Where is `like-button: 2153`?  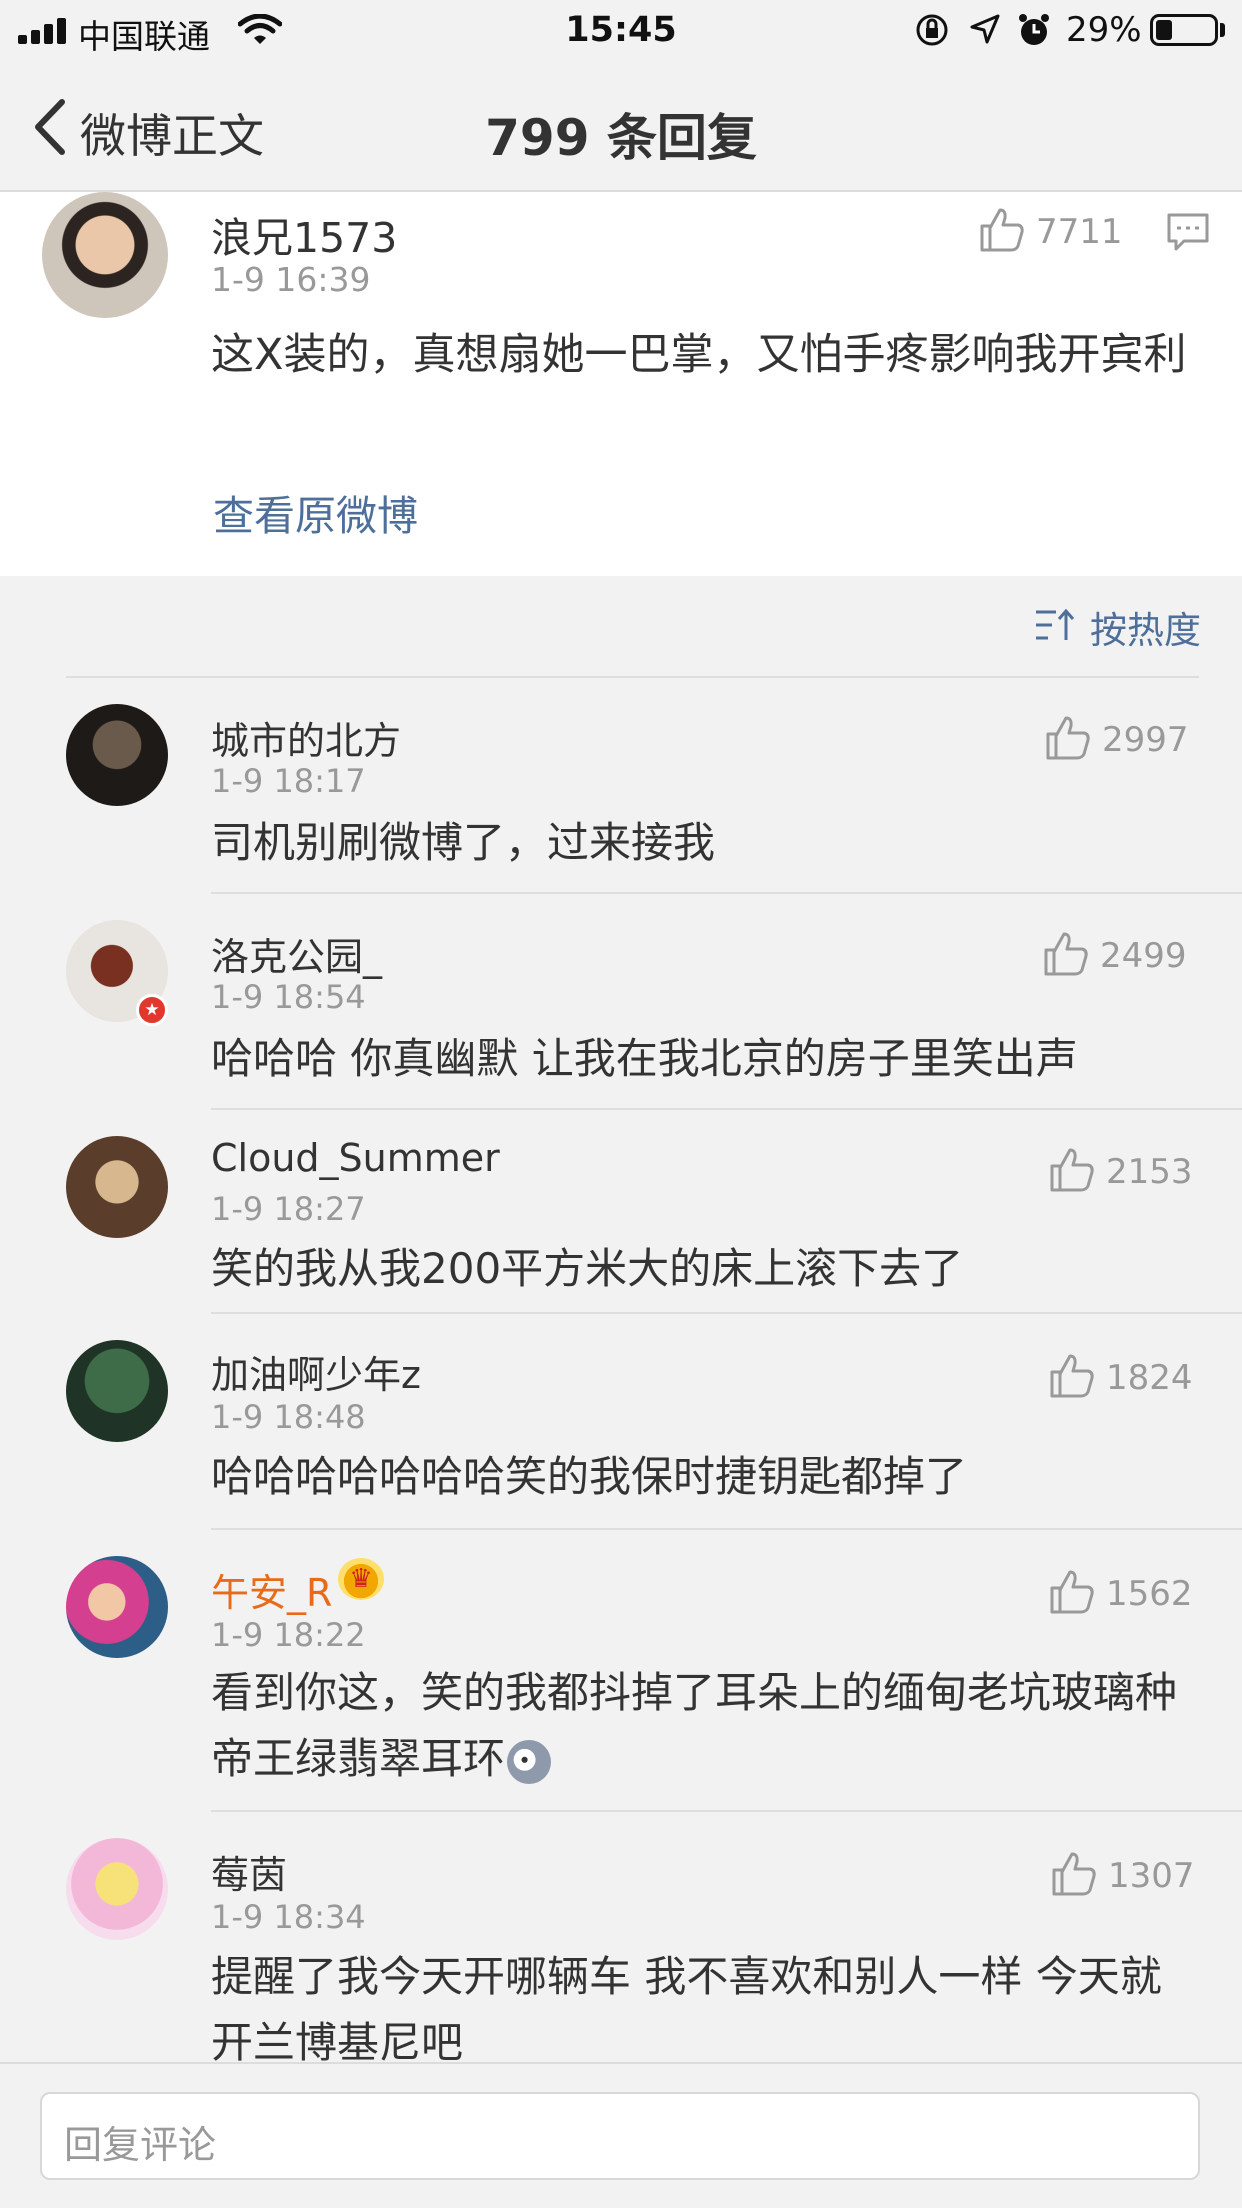 like-button: 2153 is located at coordinates (1123, 1171).